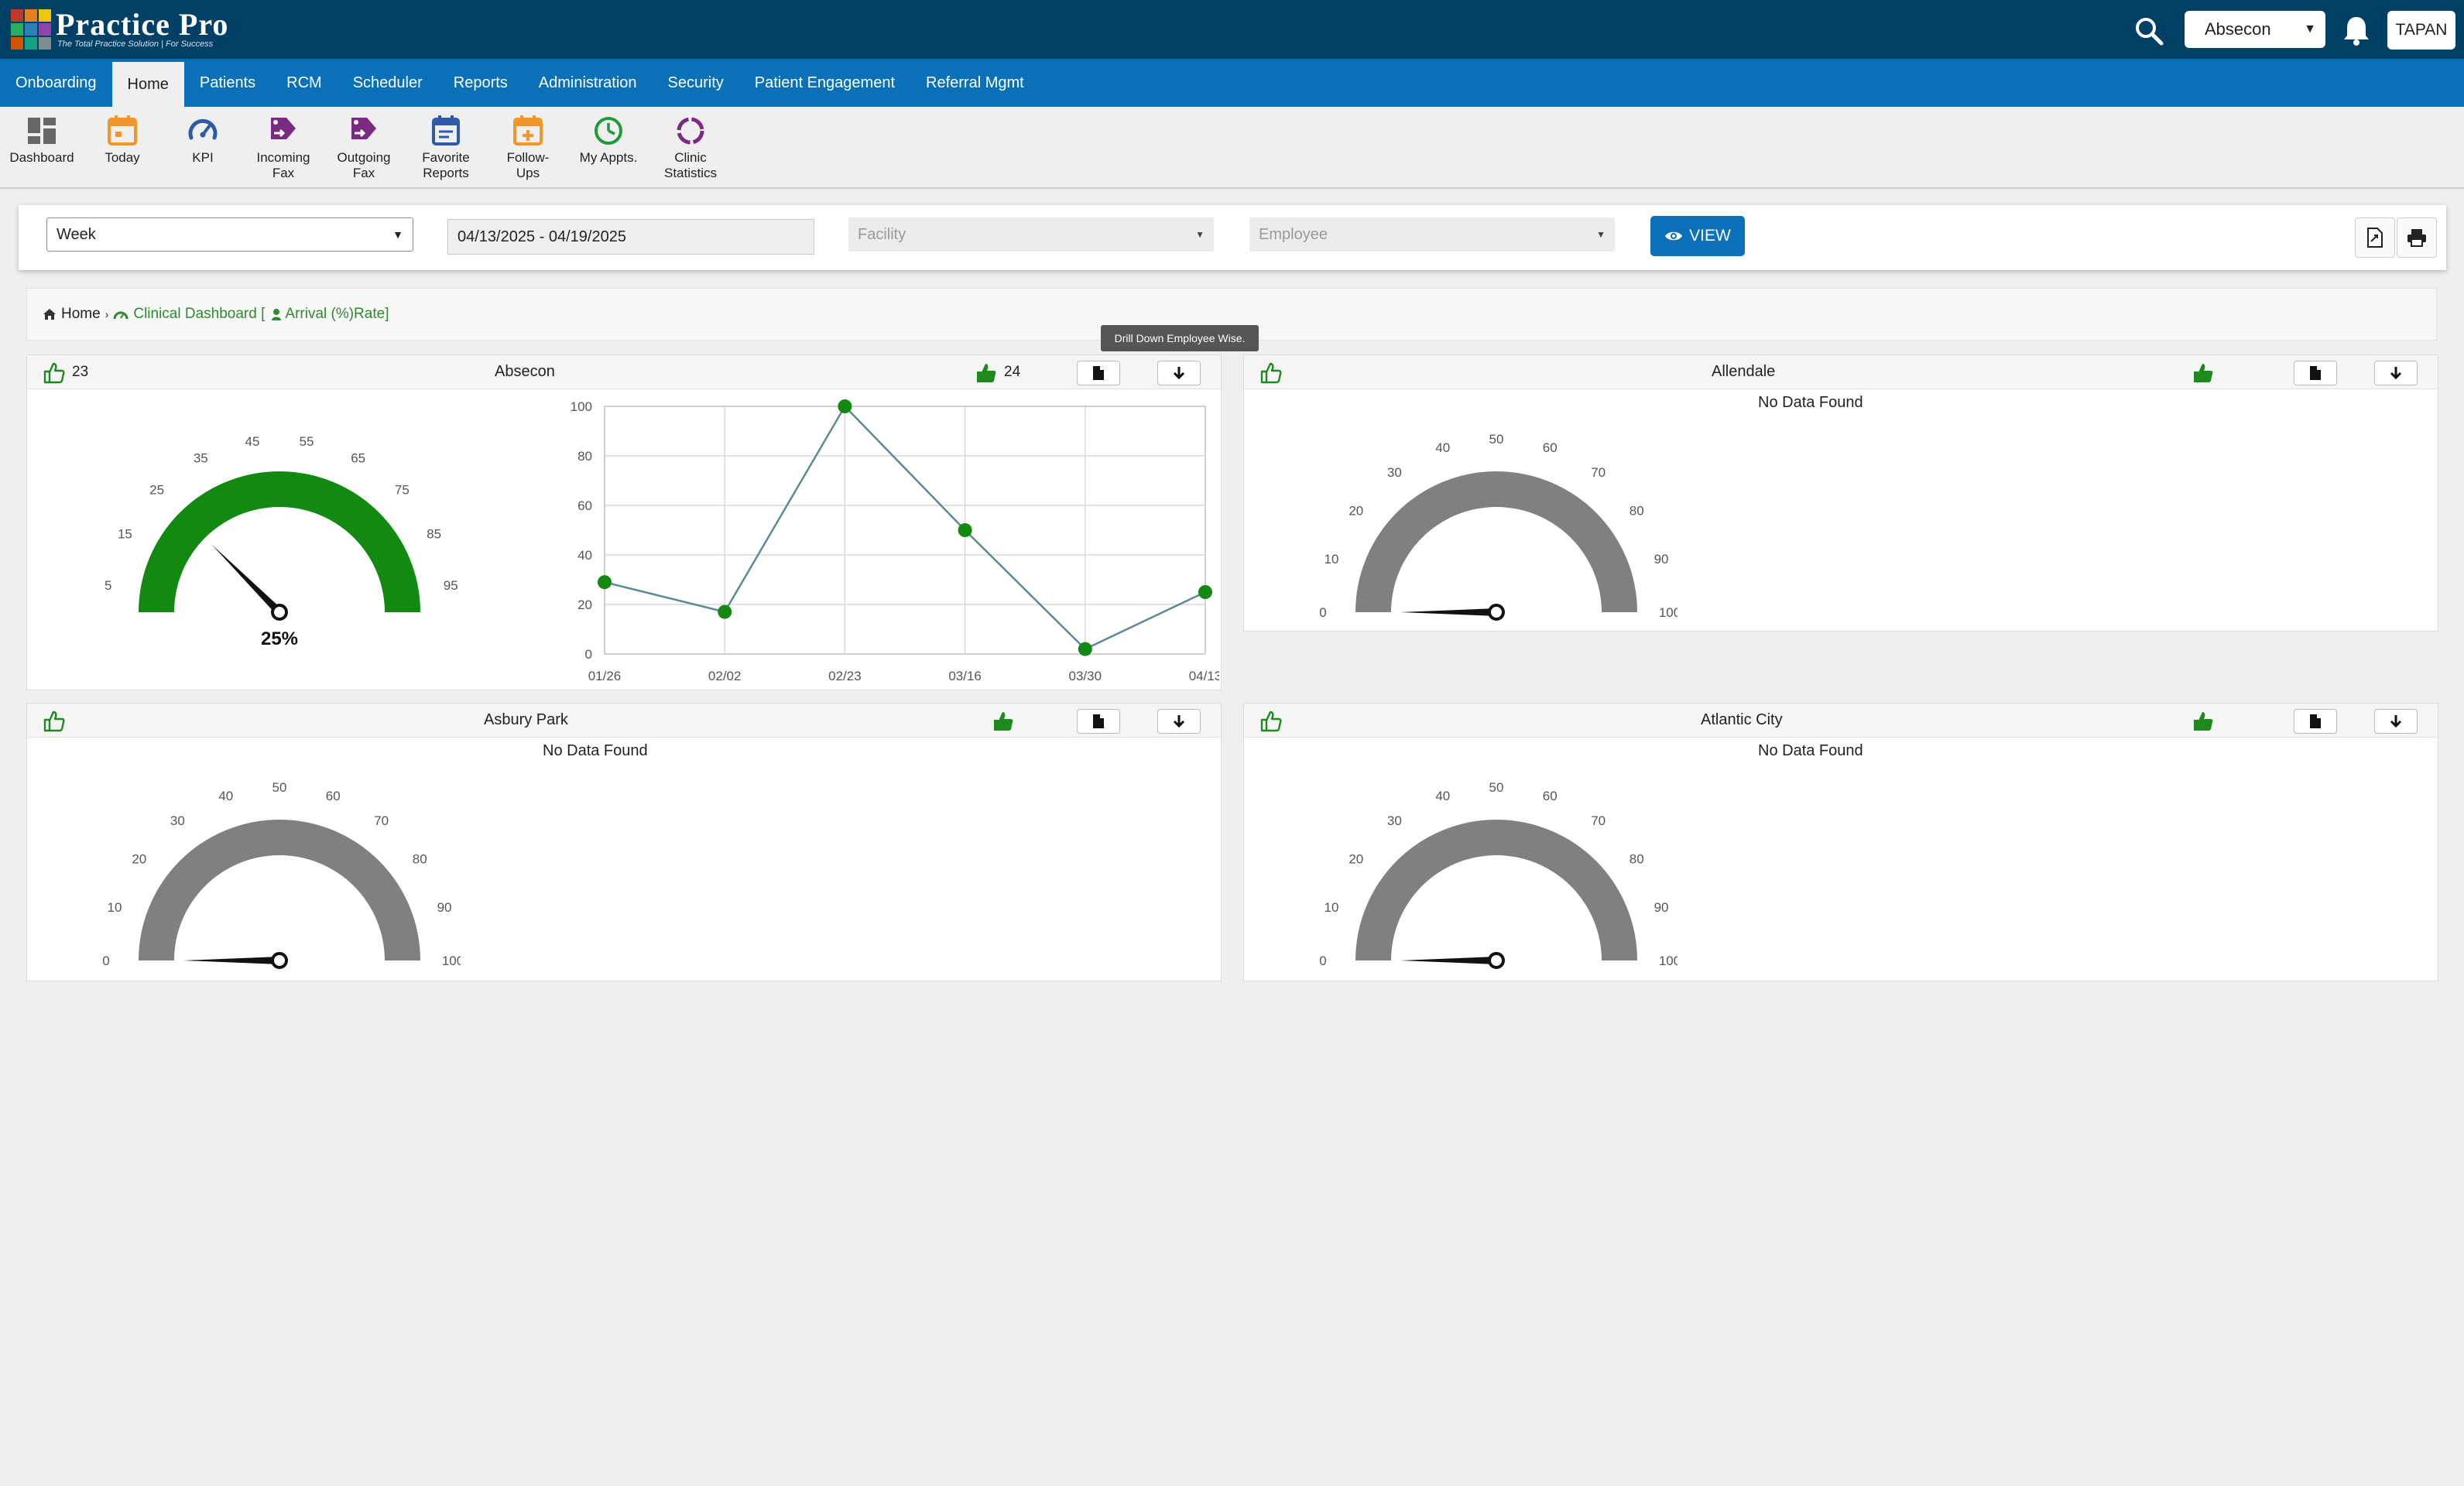 The image size is (2464, 1486). Describe the element at coordinates (283, 148) in the screenshot. I see `toolbar-incoming-fax: Incoming Fax` at that location.